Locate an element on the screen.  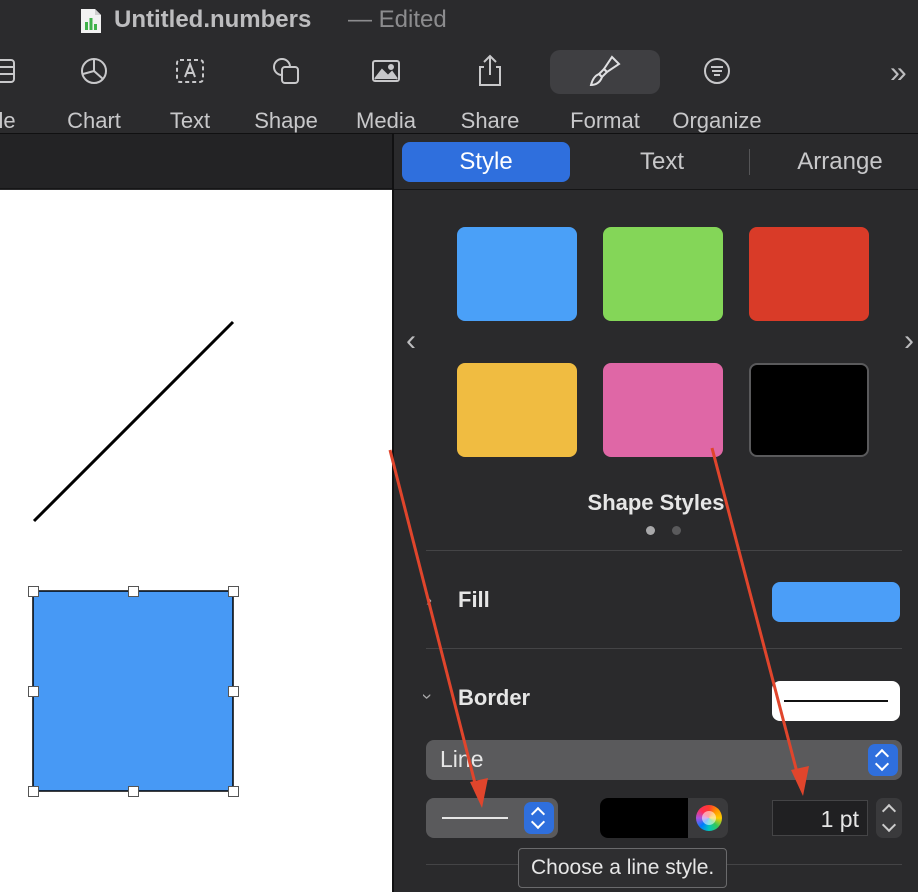
chart-icon is located at coordinates (94, 71).